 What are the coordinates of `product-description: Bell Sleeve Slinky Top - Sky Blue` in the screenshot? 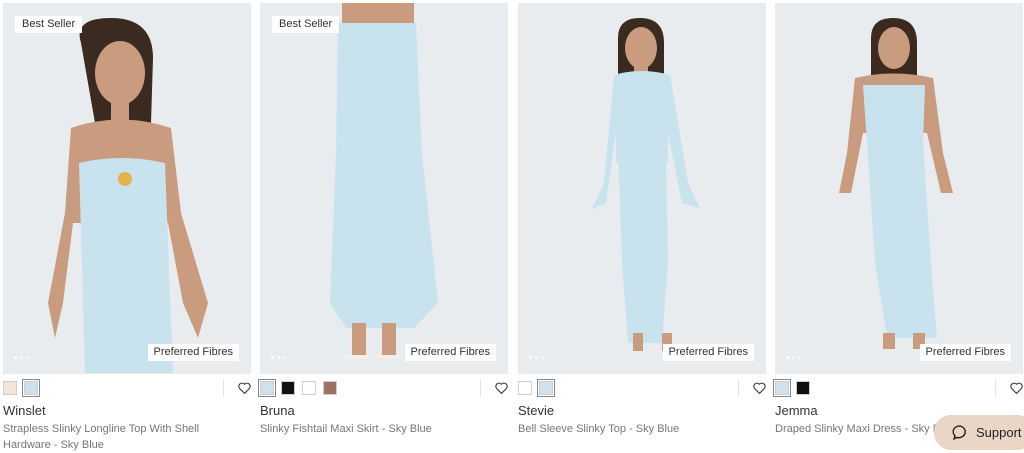 It's located at (623, 429).